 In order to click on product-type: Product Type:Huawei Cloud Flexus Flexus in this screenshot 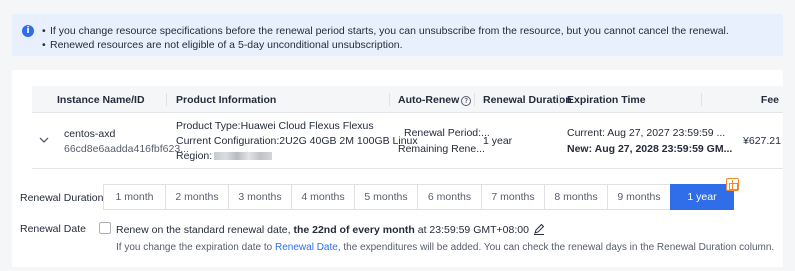, I will do `click(275, 126)`.